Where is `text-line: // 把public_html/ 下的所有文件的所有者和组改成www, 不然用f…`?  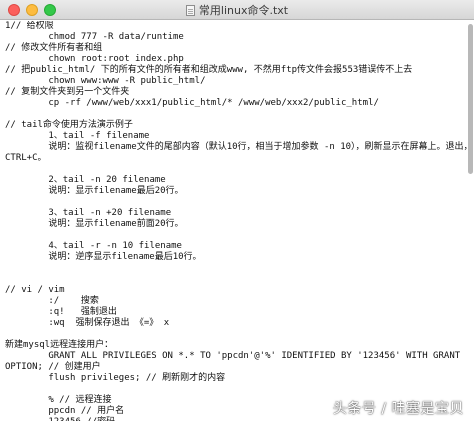 text-line: // 把public_html/ 下的所有文件的所有者和组改成www, 不然用f… is located at coordinates (209, 70).